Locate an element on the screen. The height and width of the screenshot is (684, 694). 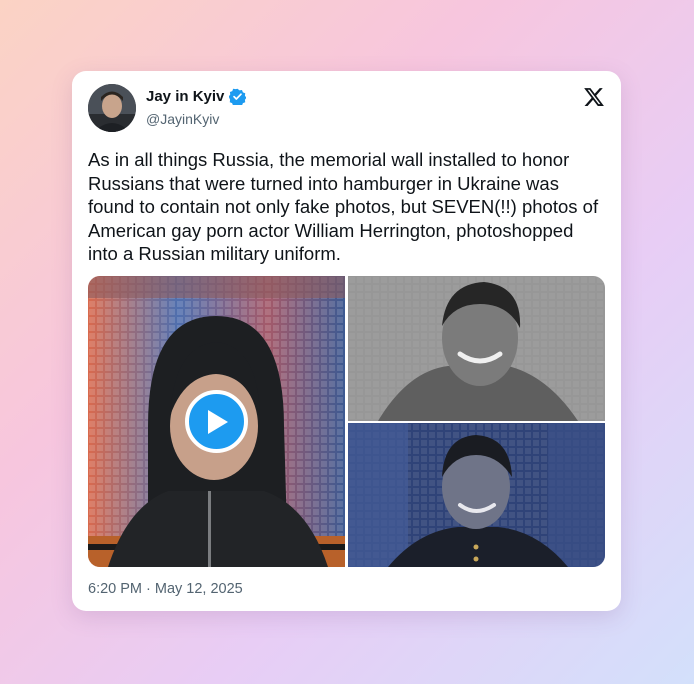
verified-badge-icon is located at coordinates (238, 96).